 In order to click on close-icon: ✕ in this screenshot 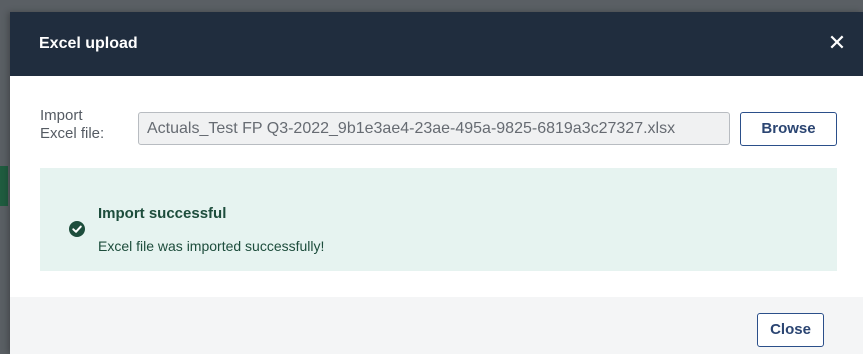, I will do `click(837, 43)`.